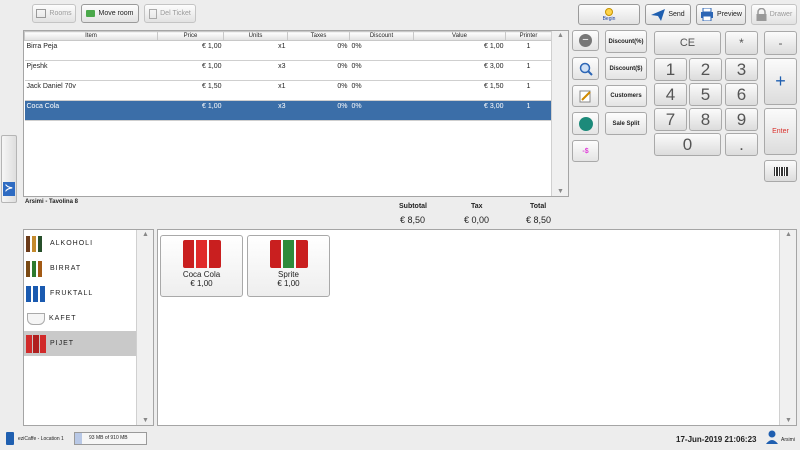 This screenshot has width=800, height=450. Describe the element at coordinates (190, 36) in the screenshot. I see `col-price: Price` at that location.